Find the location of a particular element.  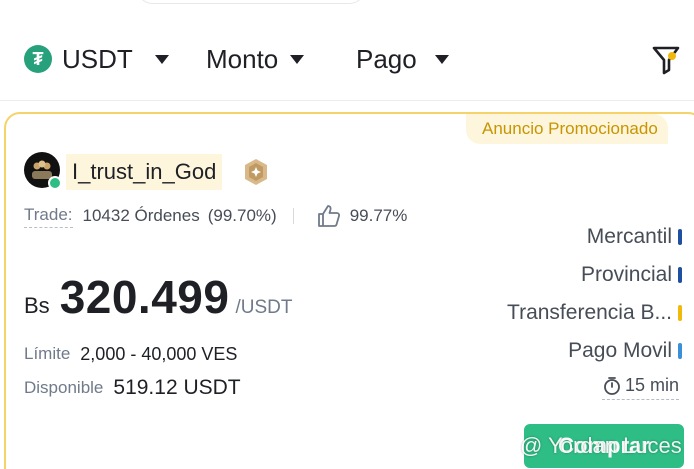

trade-label: Trade: is located at coordinates (48, 216).